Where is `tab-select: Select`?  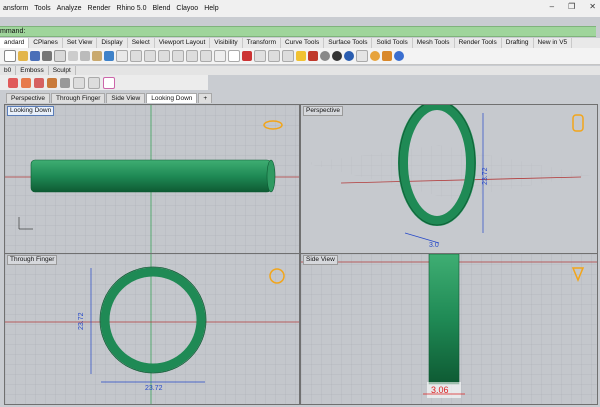 tab-select: Select is located at coordinates (141, 43).